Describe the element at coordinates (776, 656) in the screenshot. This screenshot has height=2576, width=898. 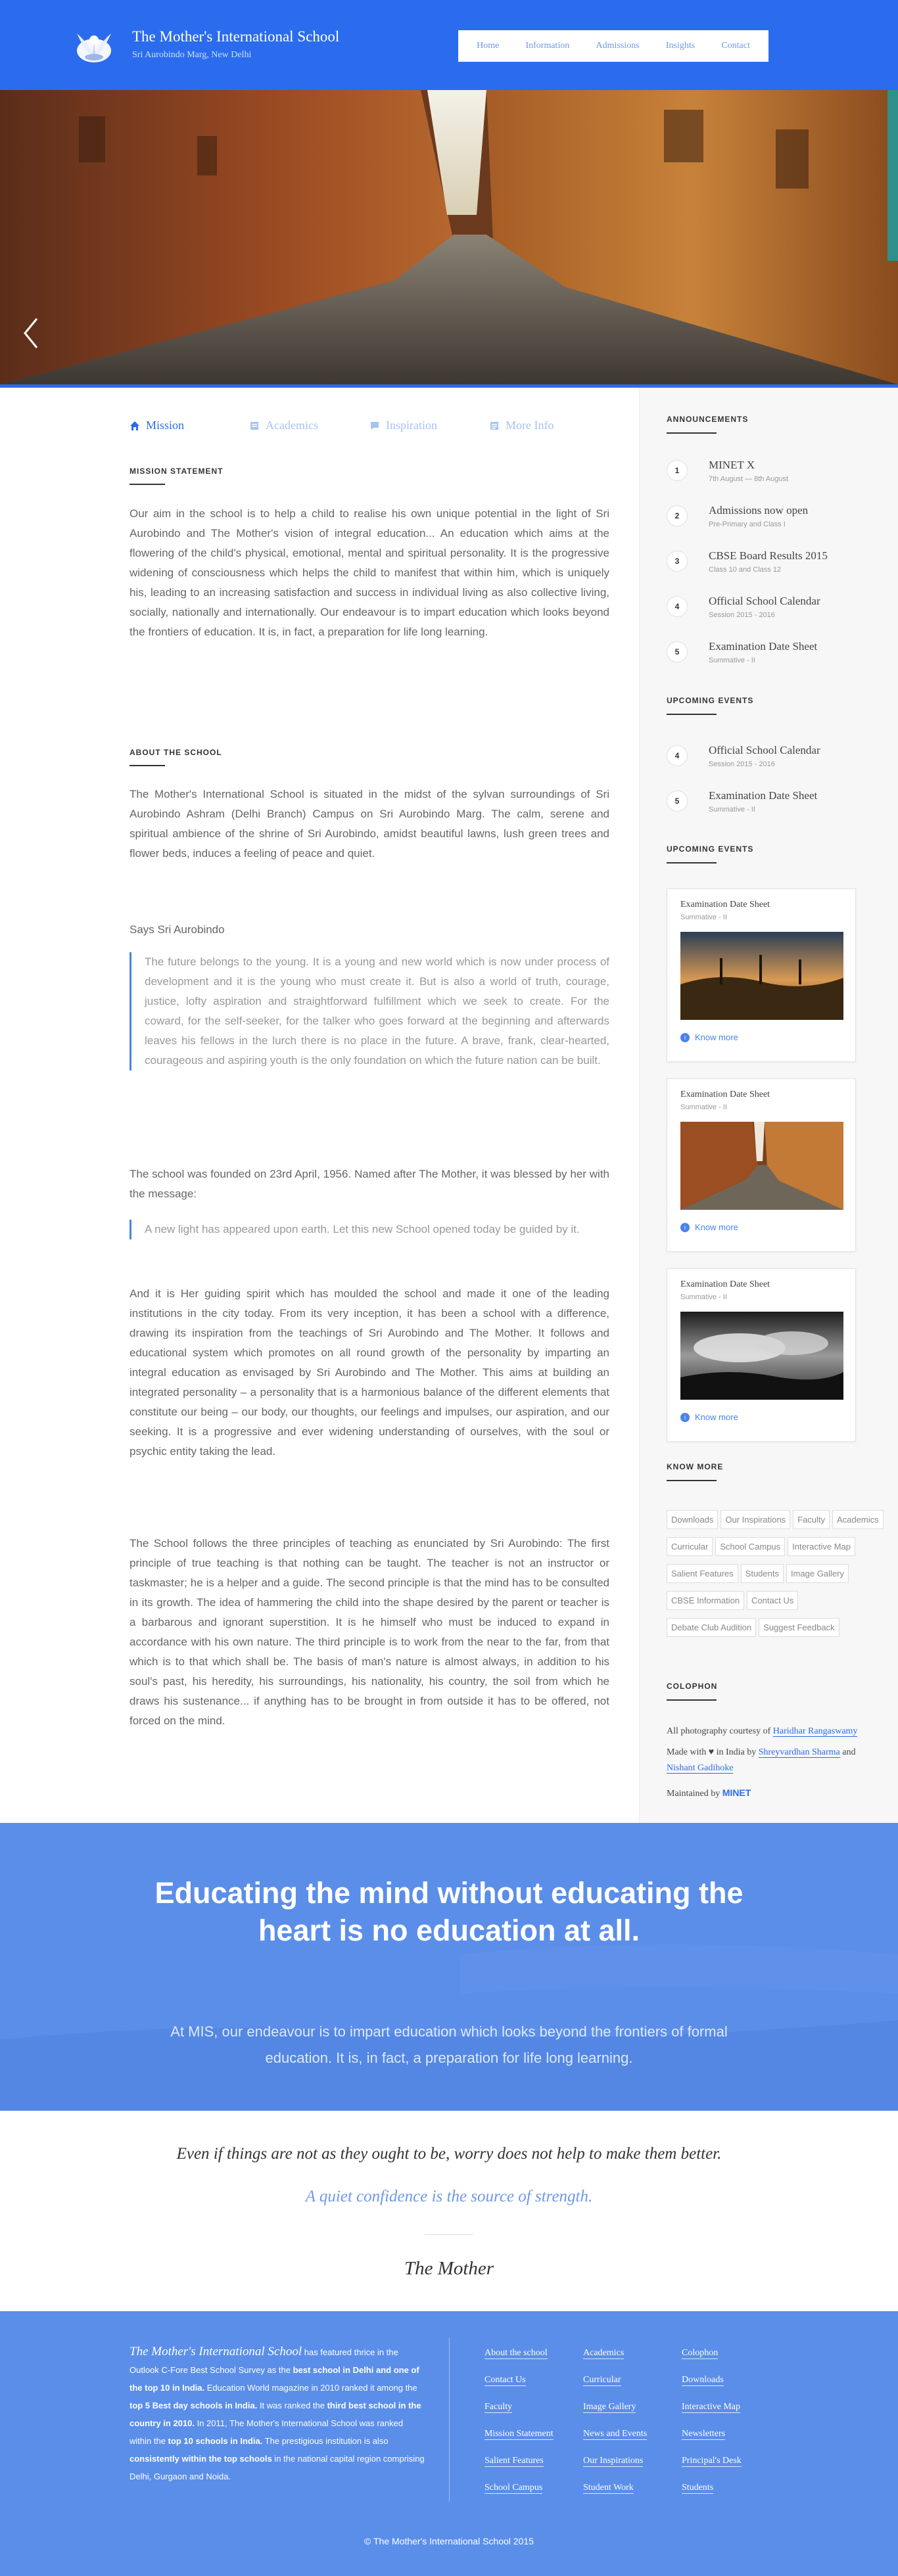
I see `announcement-item: 5 Examination Date Sheet Summative - II` at that location.